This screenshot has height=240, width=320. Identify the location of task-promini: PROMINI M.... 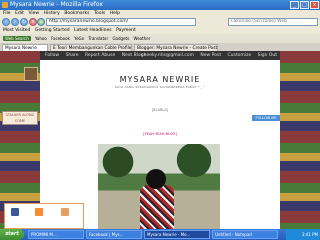
(56, 234).